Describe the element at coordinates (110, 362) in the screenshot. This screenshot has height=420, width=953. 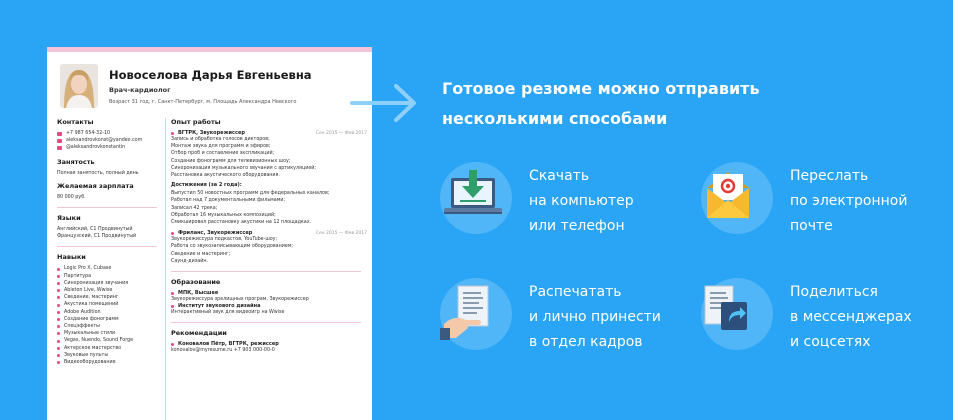
I see `skill-item: Видеооборудование` at that location.